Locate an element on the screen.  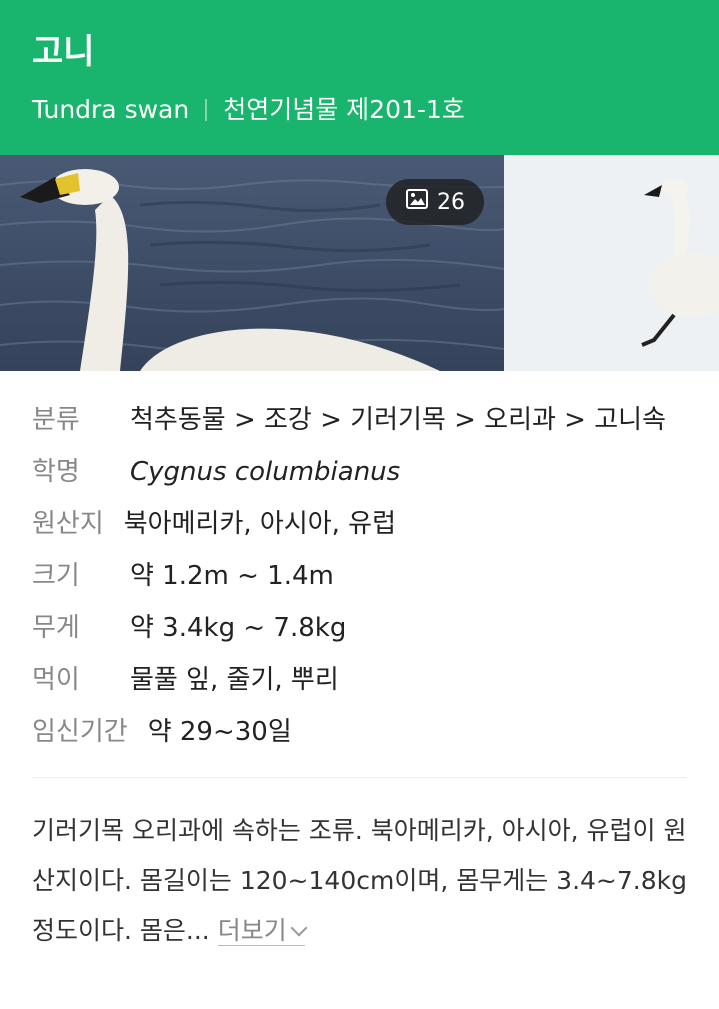
swan-photo-secondary is located at coordinates (611, 263).